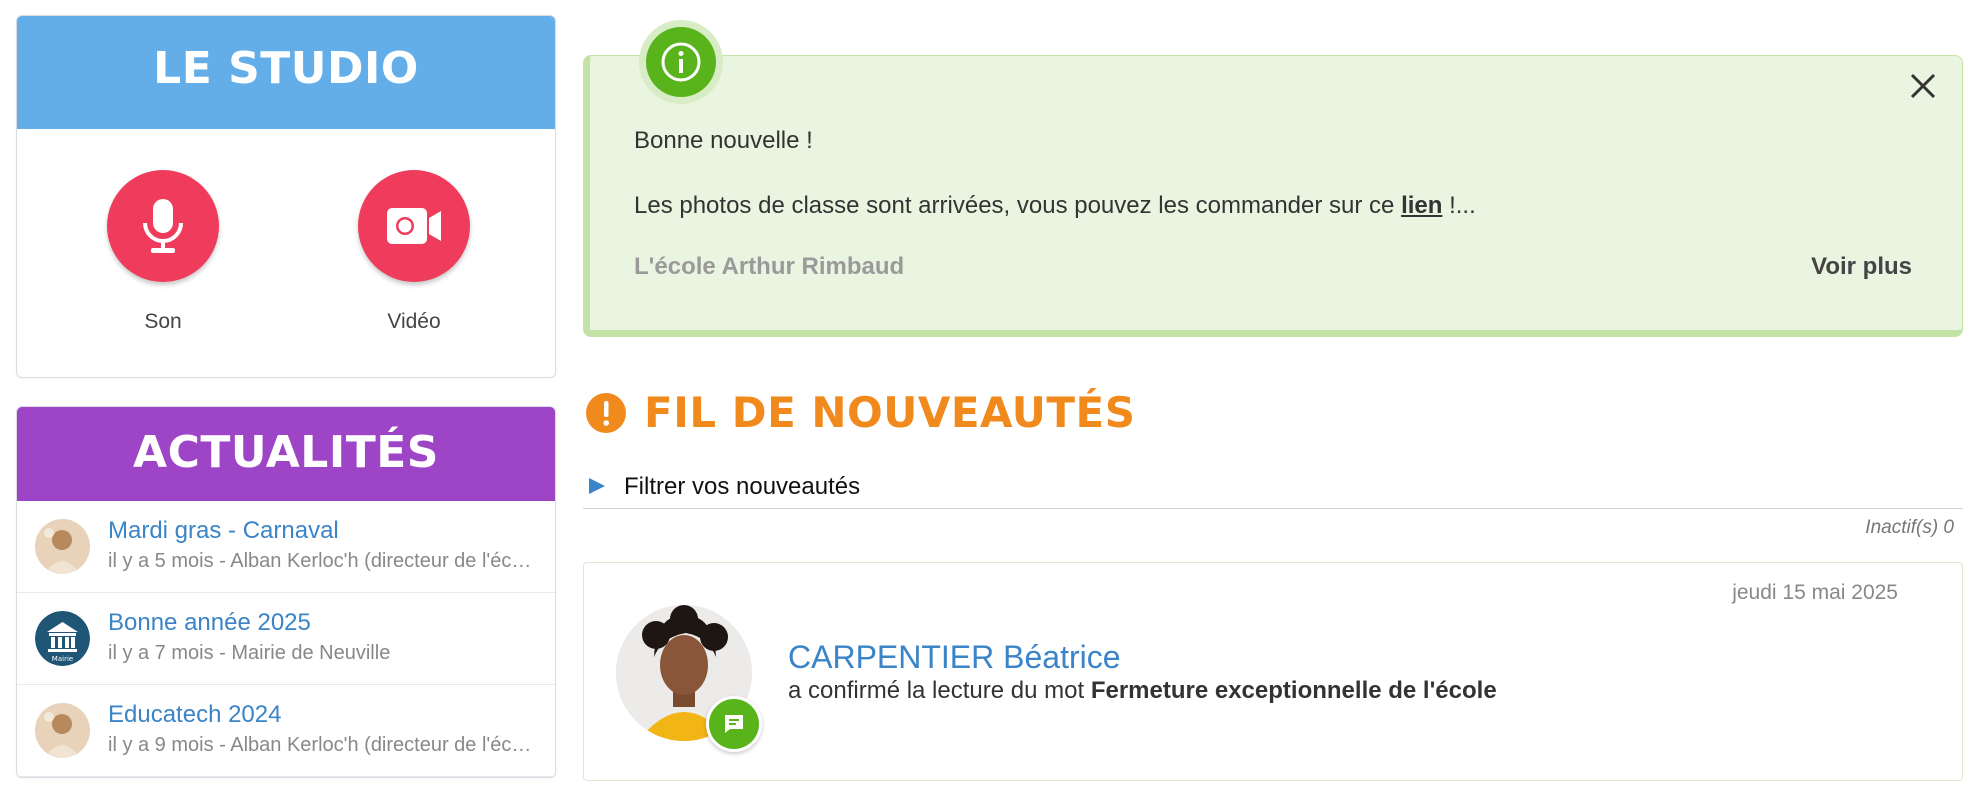 Image resolution: width=1973 pixels, height=795 pixels. I want to click on video-button: Vidéo, so click(414, 252).